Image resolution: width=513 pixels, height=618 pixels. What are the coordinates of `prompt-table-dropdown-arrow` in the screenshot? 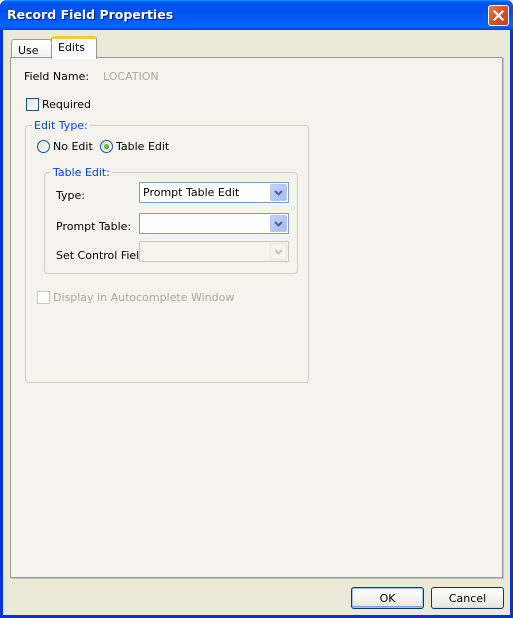 It's located at (278, 223).